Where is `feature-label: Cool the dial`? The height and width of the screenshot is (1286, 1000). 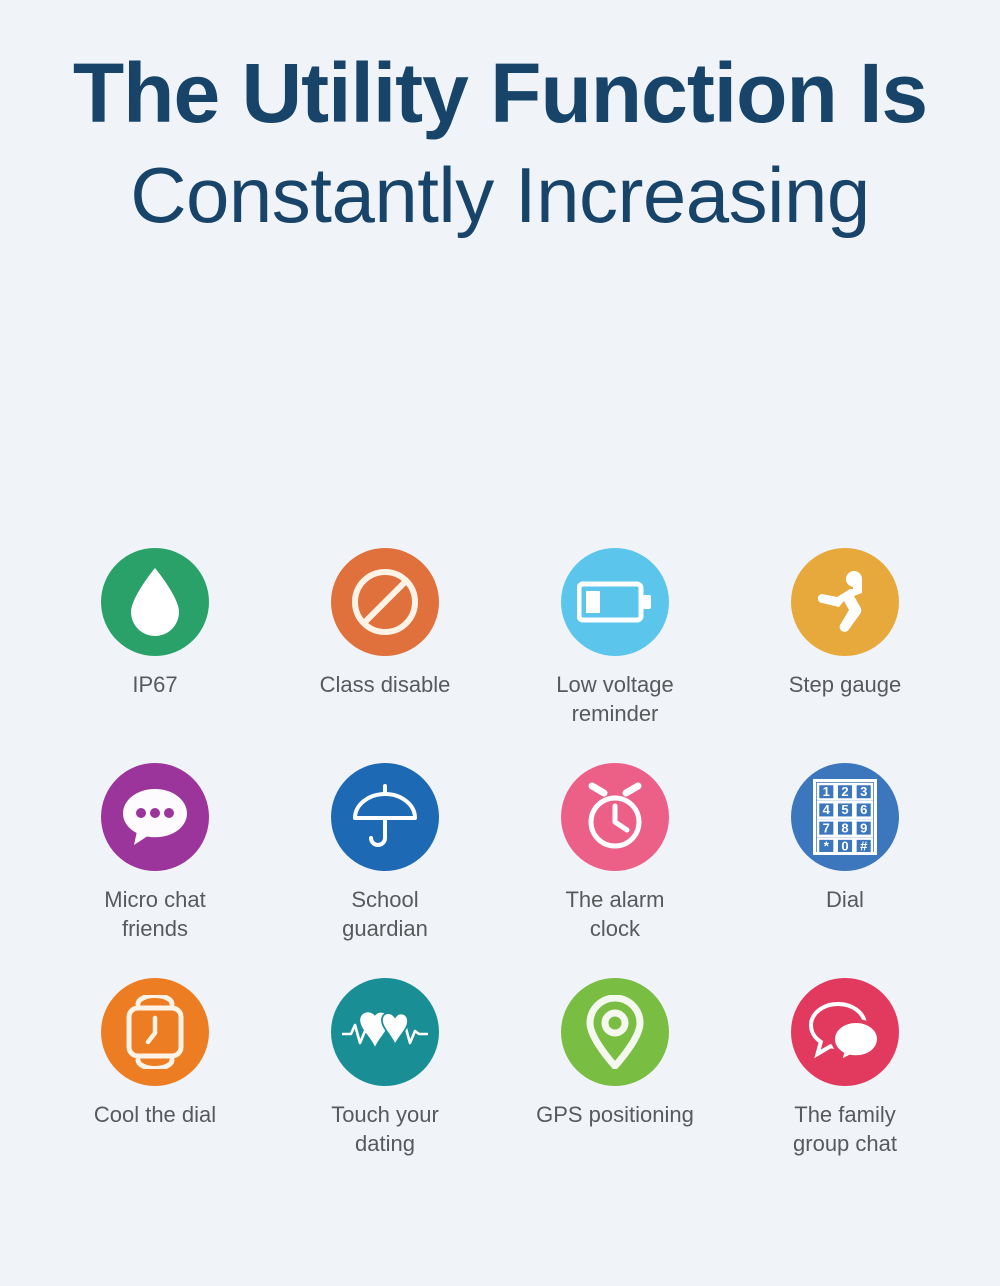 feature-label: Cool the dial is located at coordinates (155, 1114).